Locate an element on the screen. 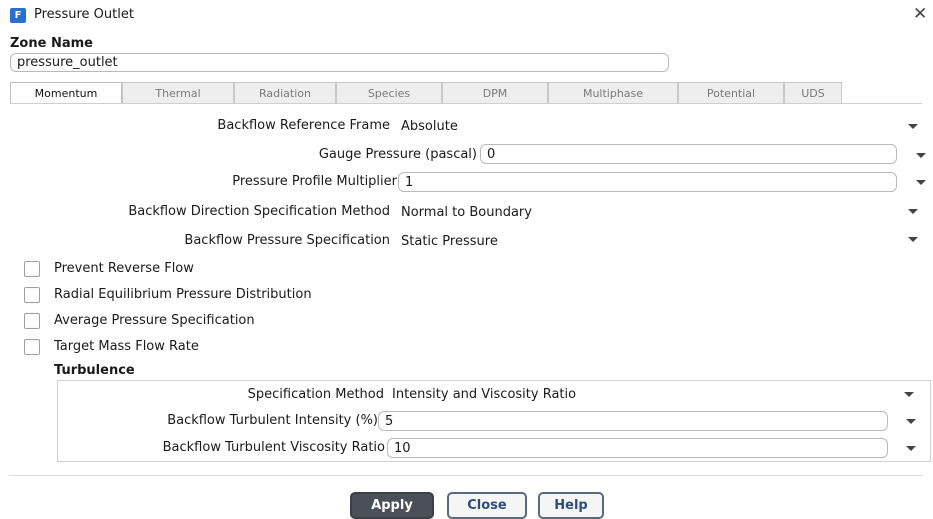 The image size is (933, 519). close-button: Close is located at coordinates (487, 505).